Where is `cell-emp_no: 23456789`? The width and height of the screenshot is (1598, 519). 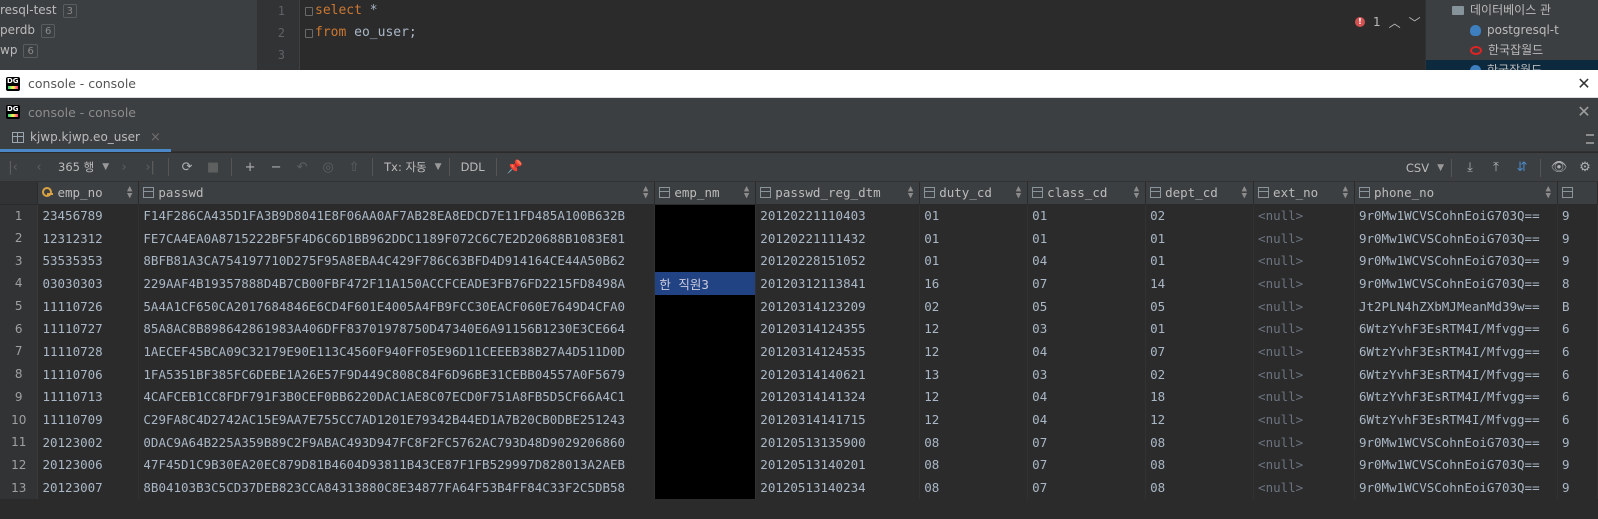 cell-emp_no: 23456789 is located at coordinates (88, 215).